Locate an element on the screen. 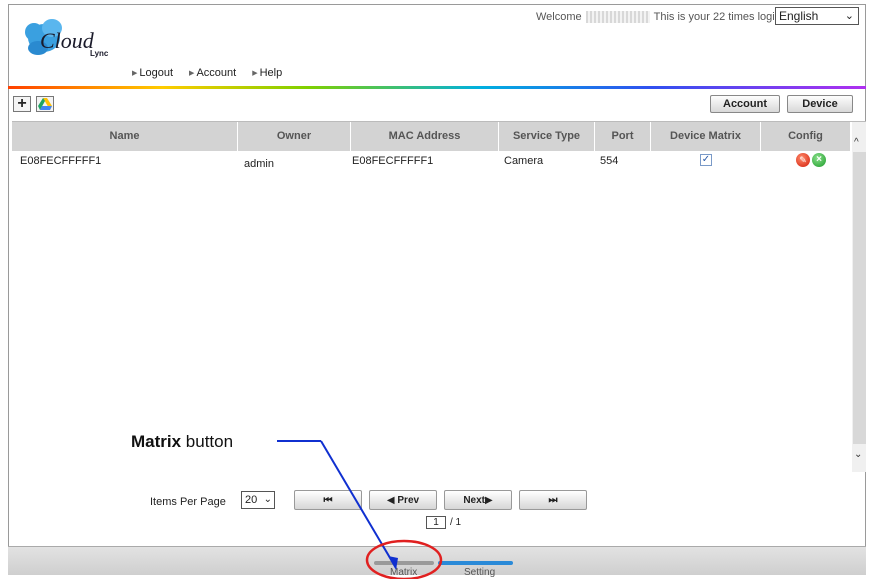  language-select: English ⌄ is located at coordinates (817, 16).